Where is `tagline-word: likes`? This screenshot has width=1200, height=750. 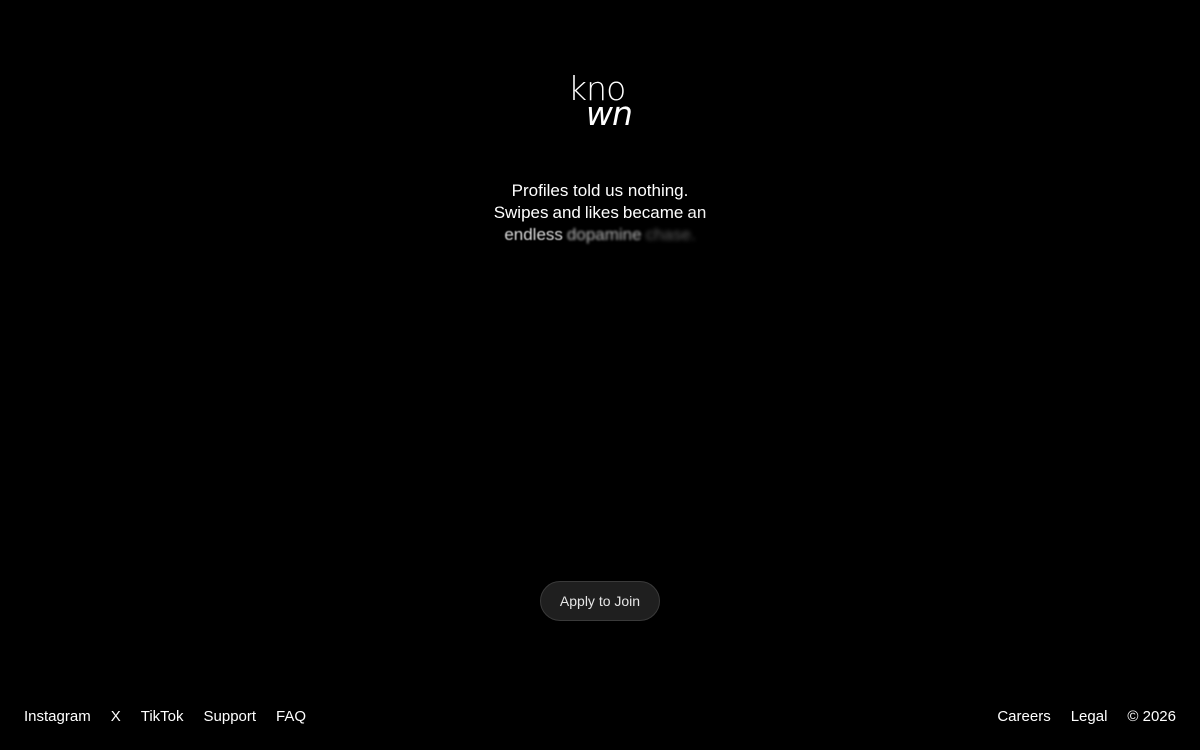 tagline-word: likes is located at coordinates (601, 212).